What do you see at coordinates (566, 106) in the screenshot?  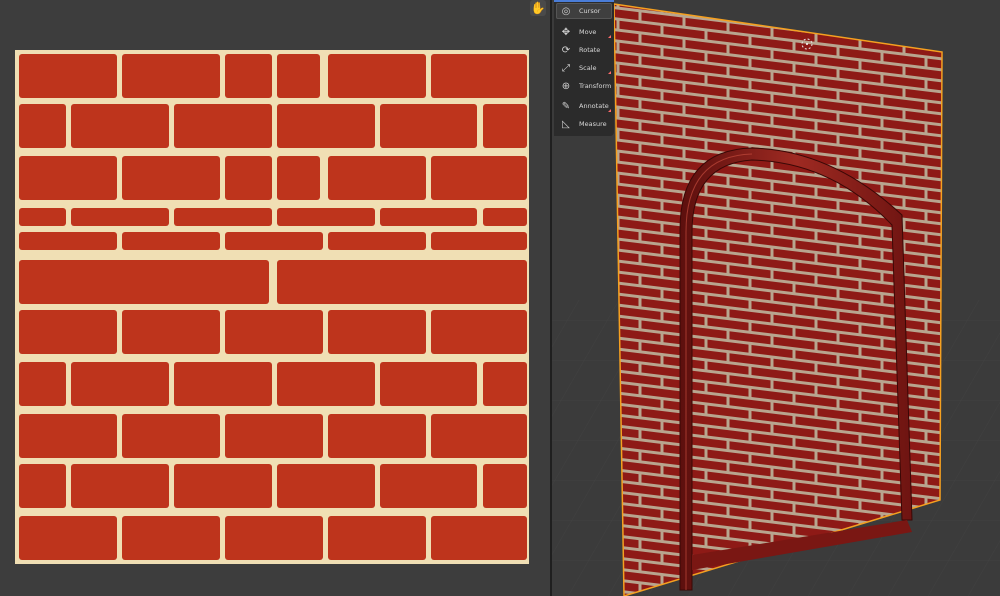 I see `annotate-icon: ✎` at bounding box center [566, 106].